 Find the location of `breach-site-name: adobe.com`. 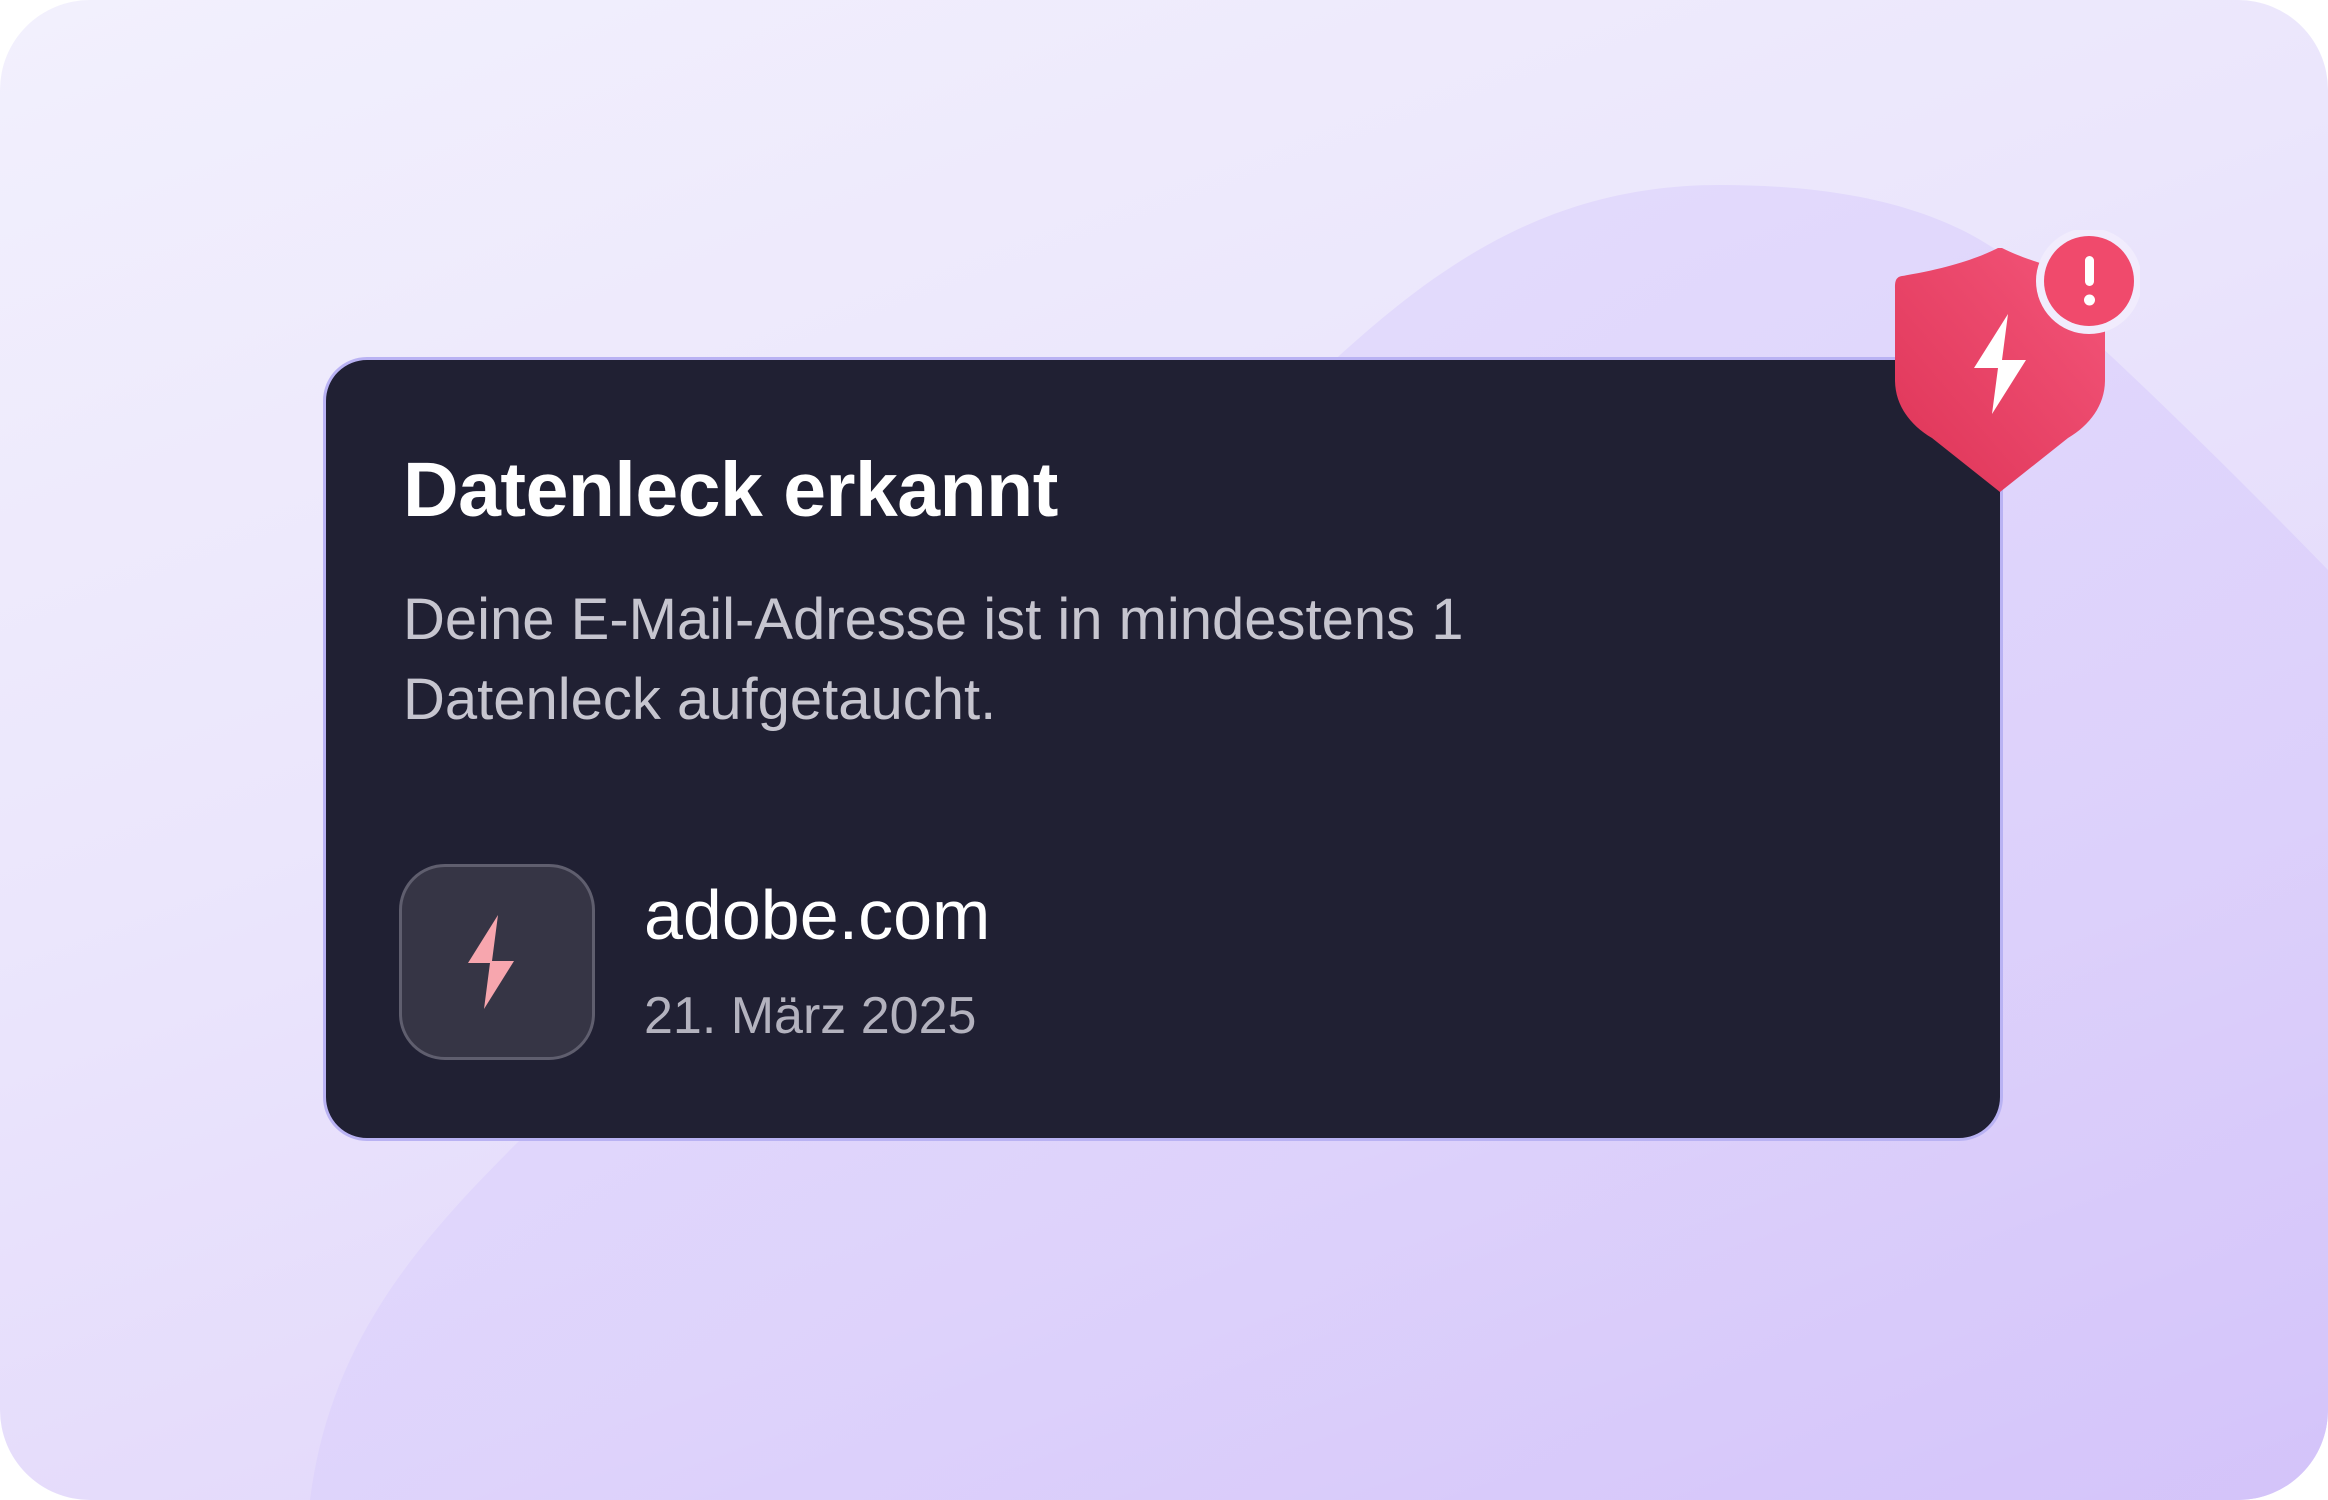

breach-site-name: adobe.com is located at coordinates (817, 915).